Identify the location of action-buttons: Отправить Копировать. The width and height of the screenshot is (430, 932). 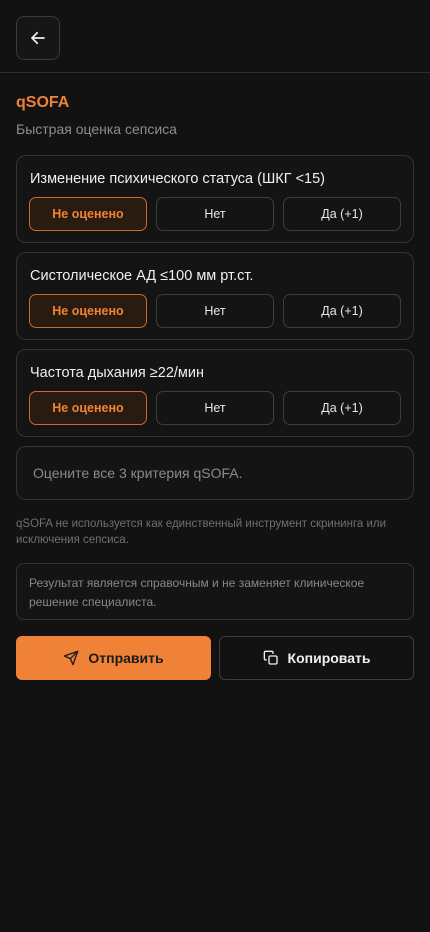
(215, 658).